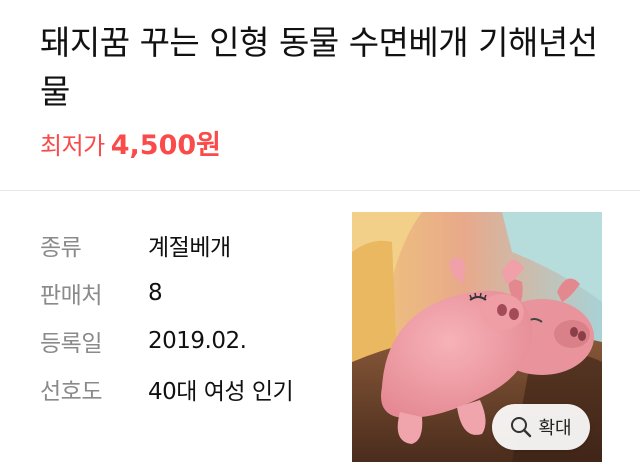 Image resolution: width=640 pixels, height=472 pixels. I want to click on spec-value: 계절베개, so click(189, 248).